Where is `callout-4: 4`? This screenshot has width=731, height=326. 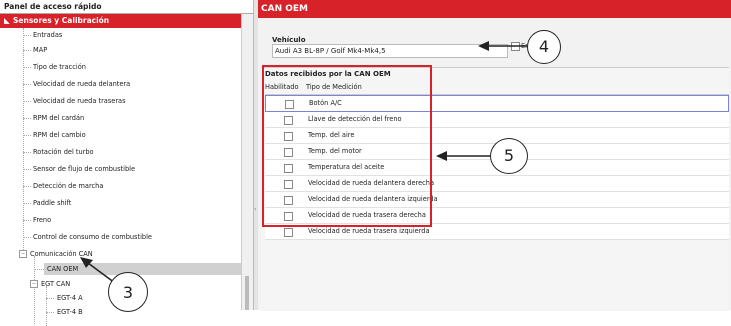
callout-4: 4 is located at coordinates (544, 47).